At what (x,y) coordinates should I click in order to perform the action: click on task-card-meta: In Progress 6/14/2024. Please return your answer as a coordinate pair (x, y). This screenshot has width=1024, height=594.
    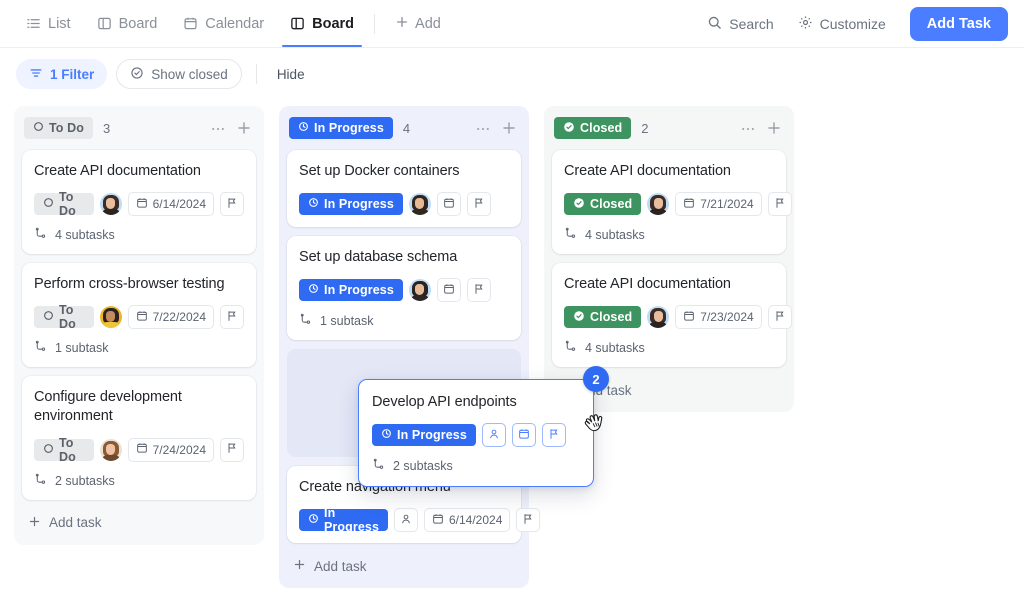
    Looking at the image, I should click on (420, 520).